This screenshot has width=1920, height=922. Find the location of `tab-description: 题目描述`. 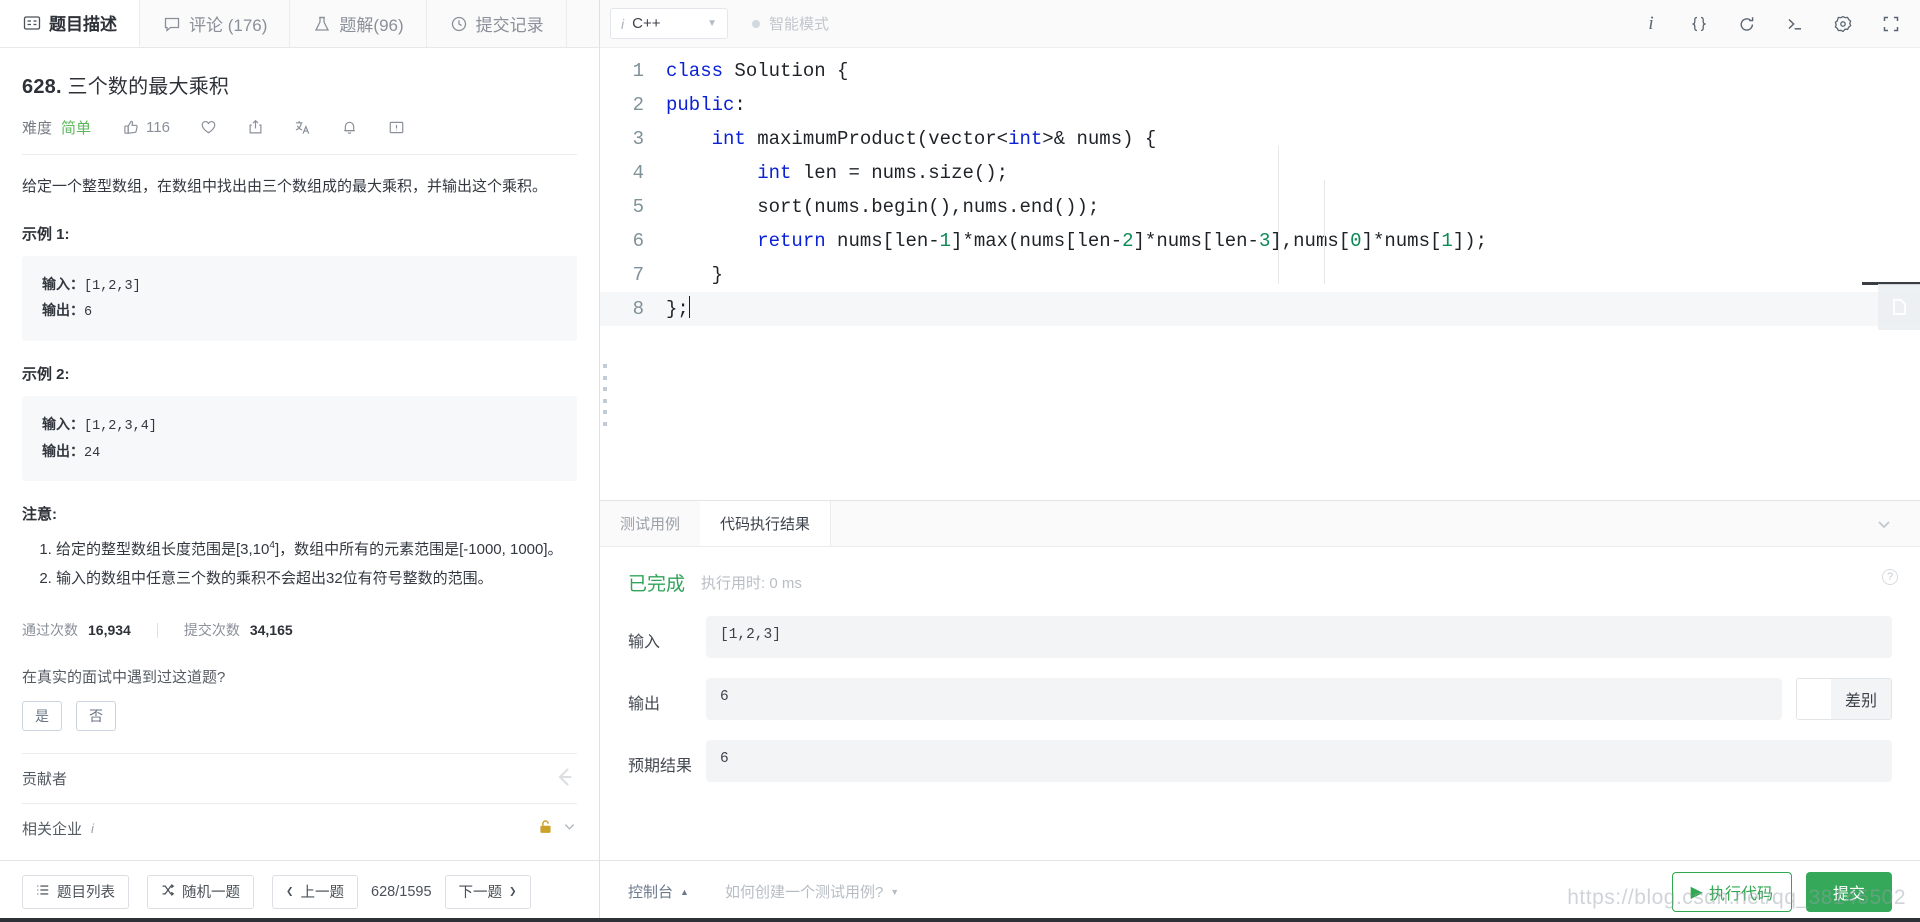

tab-description: 题目描述 is located at coordinates (70, 23).